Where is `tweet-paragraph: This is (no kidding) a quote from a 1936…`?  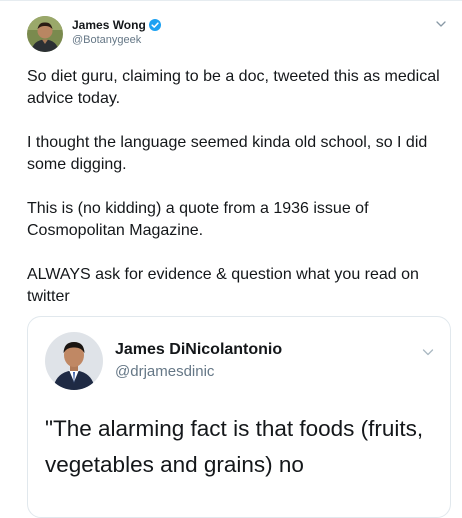 tweet-paragraph: This is (no kidding) a quote from a 1936… is located at coordinates (198, 219).